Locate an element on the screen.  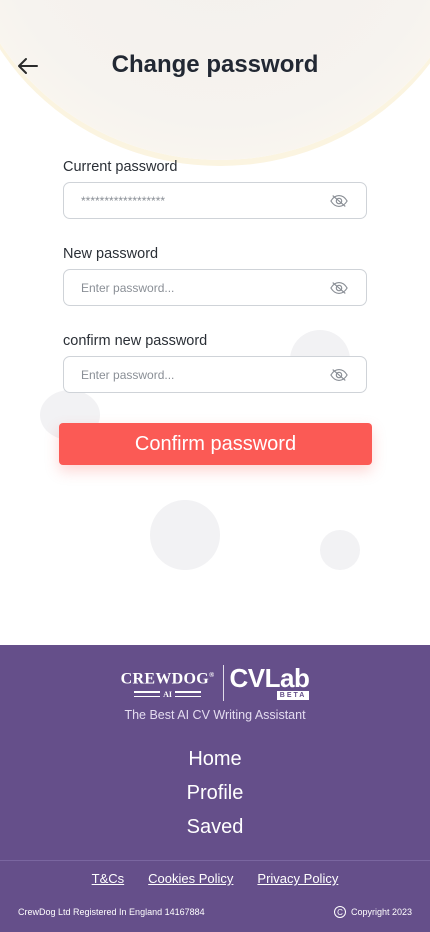
crewdog-ai-label: AI is located at coordinates (168, 694).